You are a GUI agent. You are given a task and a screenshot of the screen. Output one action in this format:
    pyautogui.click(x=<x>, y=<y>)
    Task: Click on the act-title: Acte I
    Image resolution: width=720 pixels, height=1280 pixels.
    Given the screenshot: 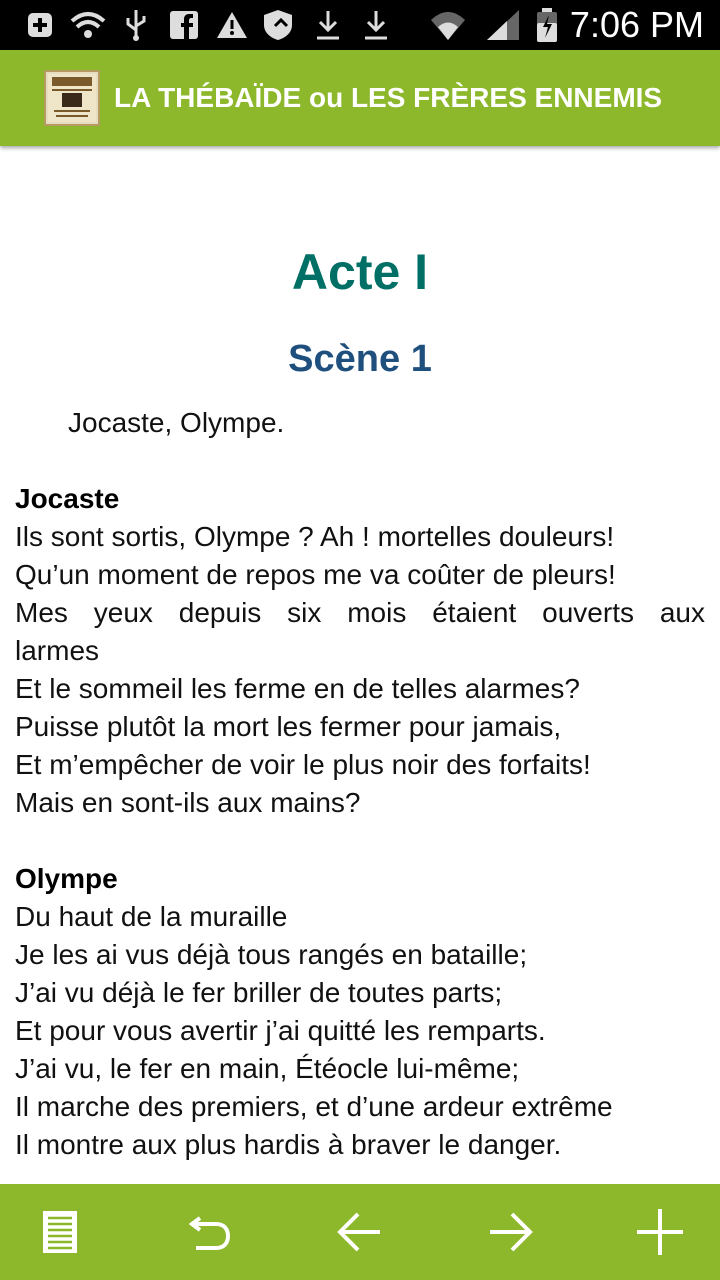 What is the action you would take?
    pyautogui.click(x=360, y=272)
    